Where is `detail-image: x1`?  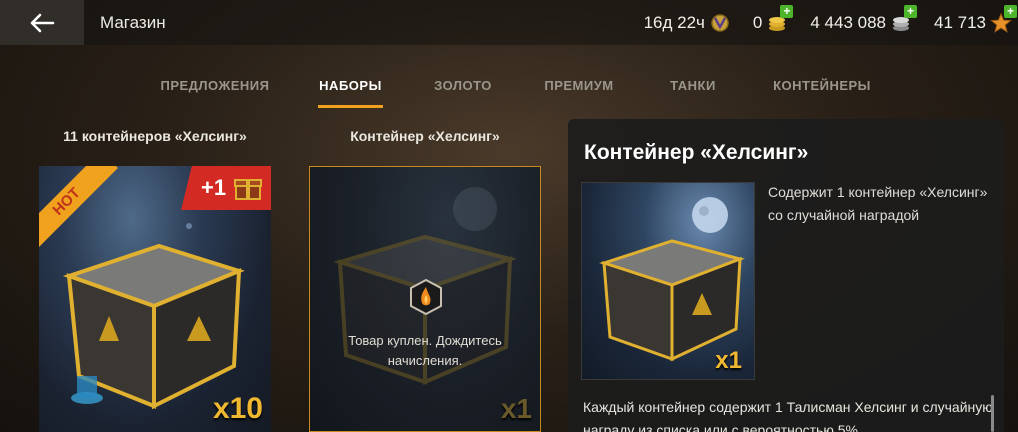
detail-image: x1 is located at coordinates (668, 281).